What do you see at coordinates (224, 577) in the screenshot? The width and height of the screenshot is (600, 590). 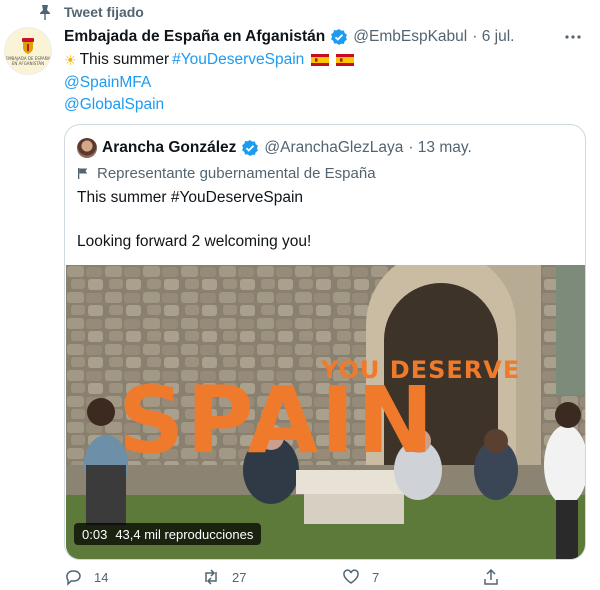 I see `retweet-button: 27` at bounding box center [224, 577].